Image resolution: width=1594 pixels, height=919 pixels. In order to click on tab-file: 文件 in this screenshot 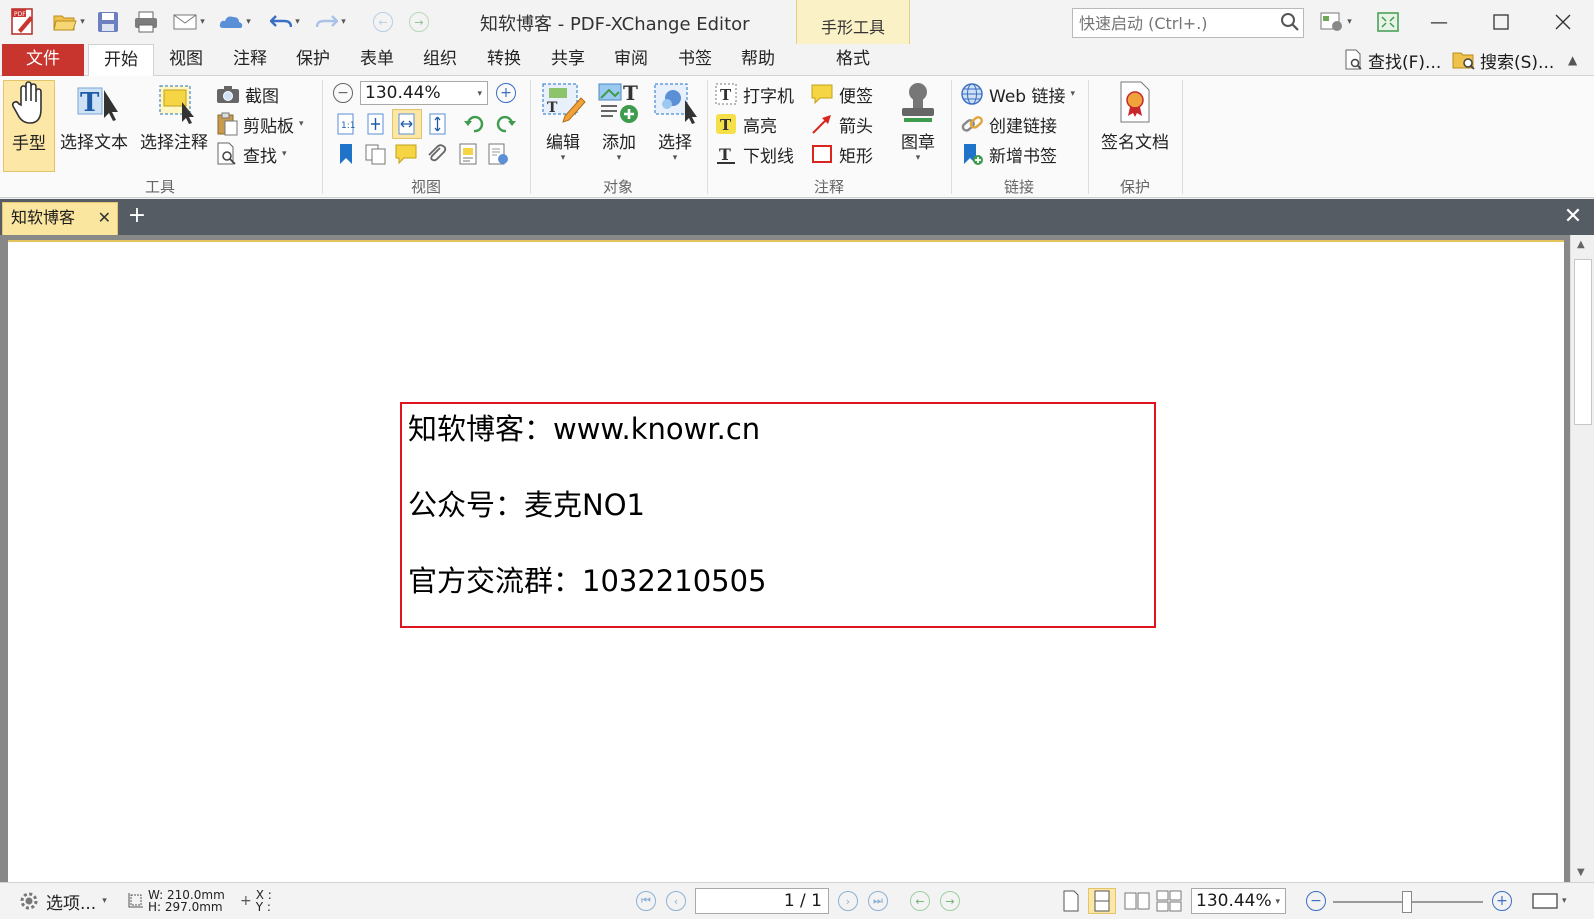, I will do `click(43, 60)`.